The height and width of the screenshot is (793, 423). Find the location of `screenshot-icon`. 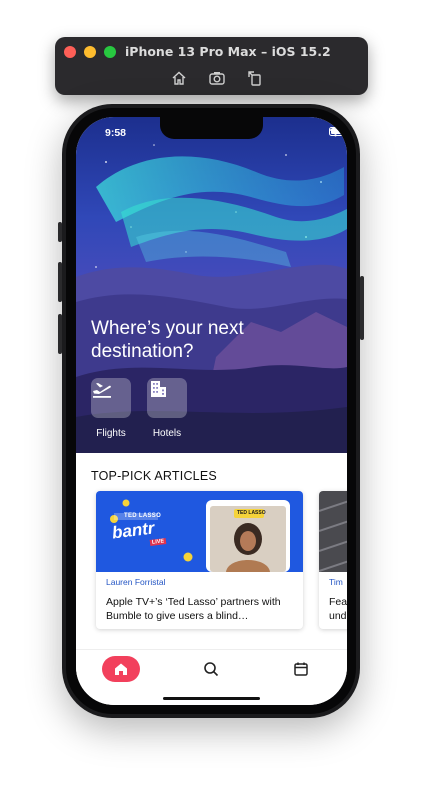

screenshot-icon is located at coordinates (217, 78).